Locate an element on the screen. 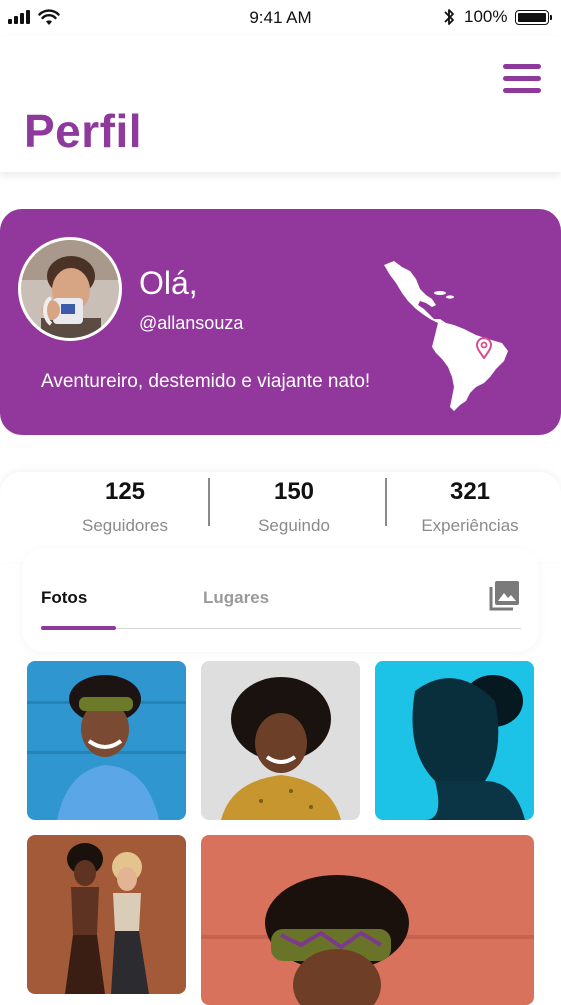  bluetooth-icon is located at coordinates (449, 17).